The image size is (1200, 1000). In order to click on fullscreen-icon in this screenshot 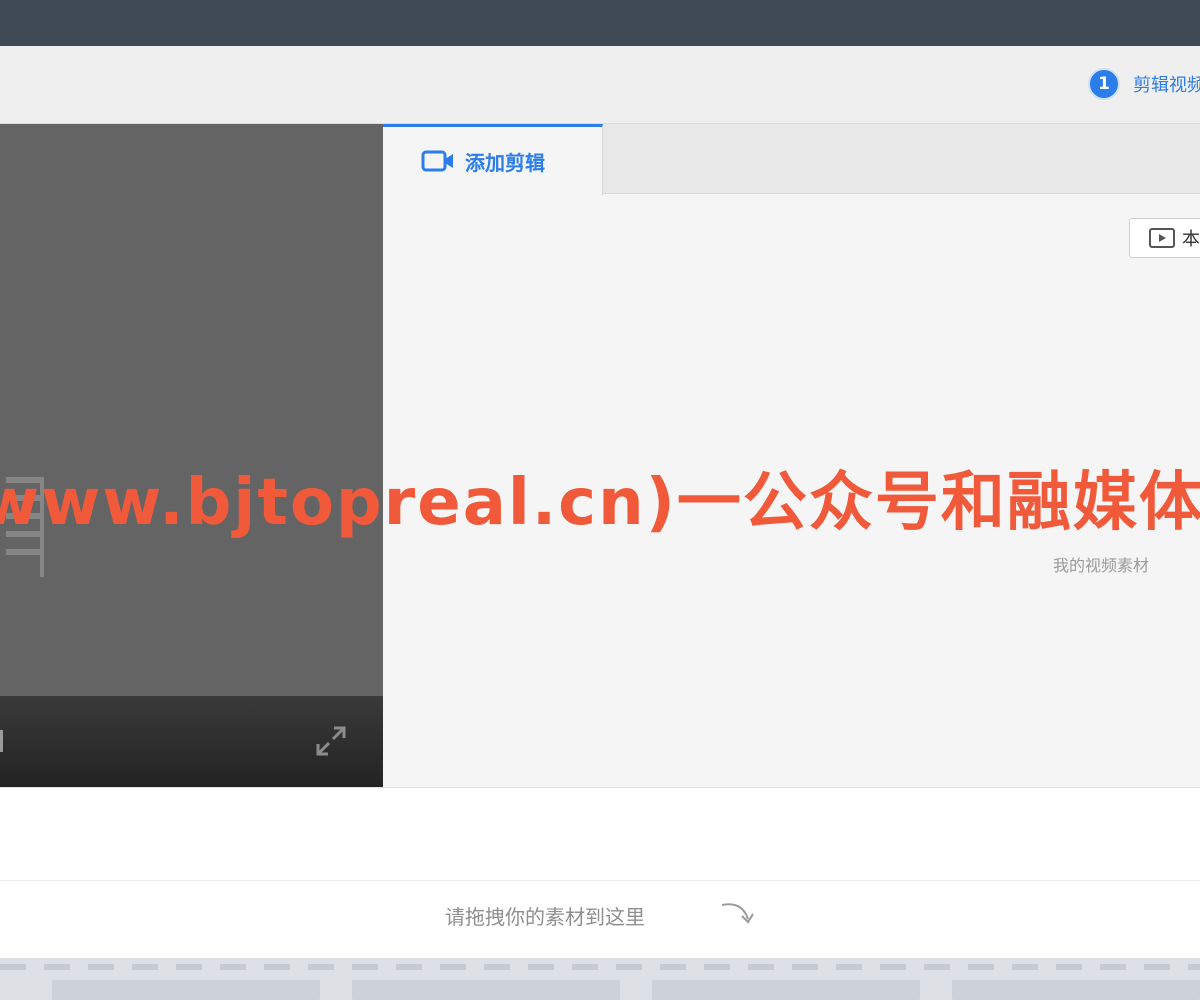, I will do `click(331, 741)`.